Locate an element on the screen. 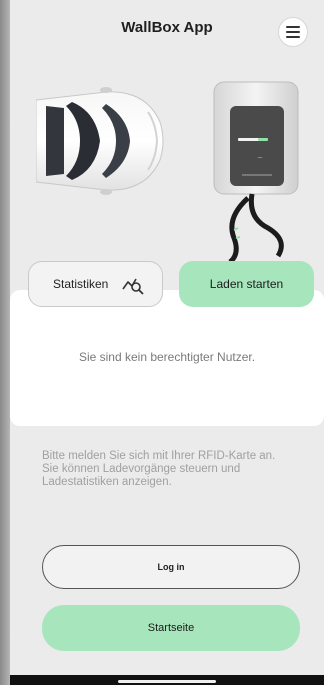 This screenshot has width=324, height=685. not-authorized-message: Sie sind kein berechtigter Nutzer. is located at coordinates (167, 357).